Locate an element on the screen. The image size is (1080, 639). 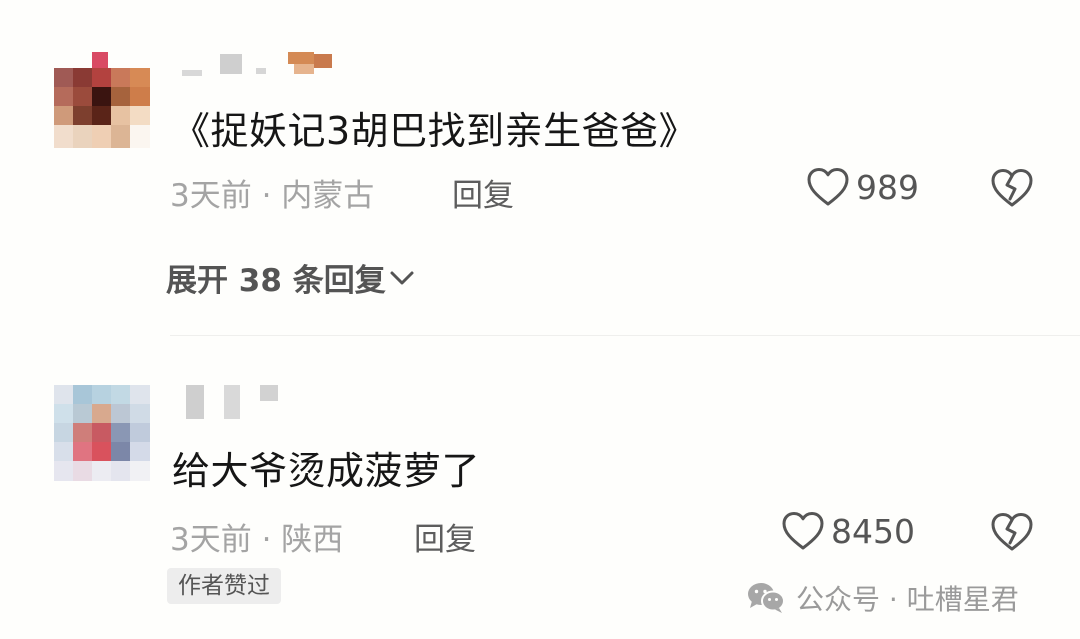
comment-text: 给大爷烫成菠萝了 is located at coordinates (326, 471).